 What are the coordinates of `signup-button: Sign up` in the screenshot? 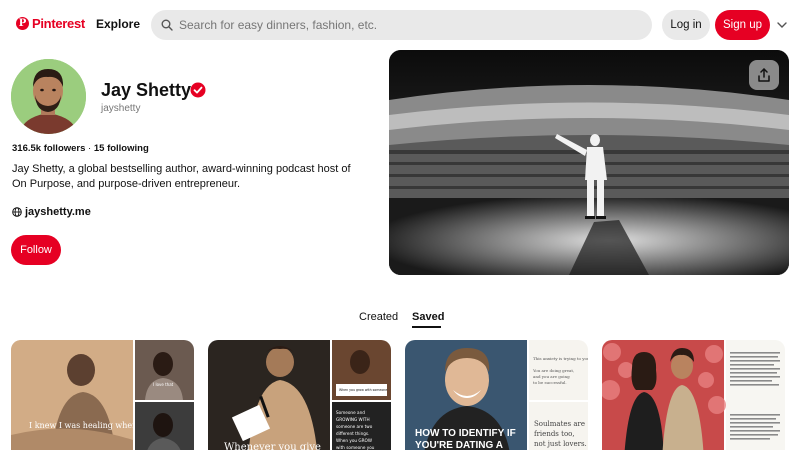 It's located at (742, 25).